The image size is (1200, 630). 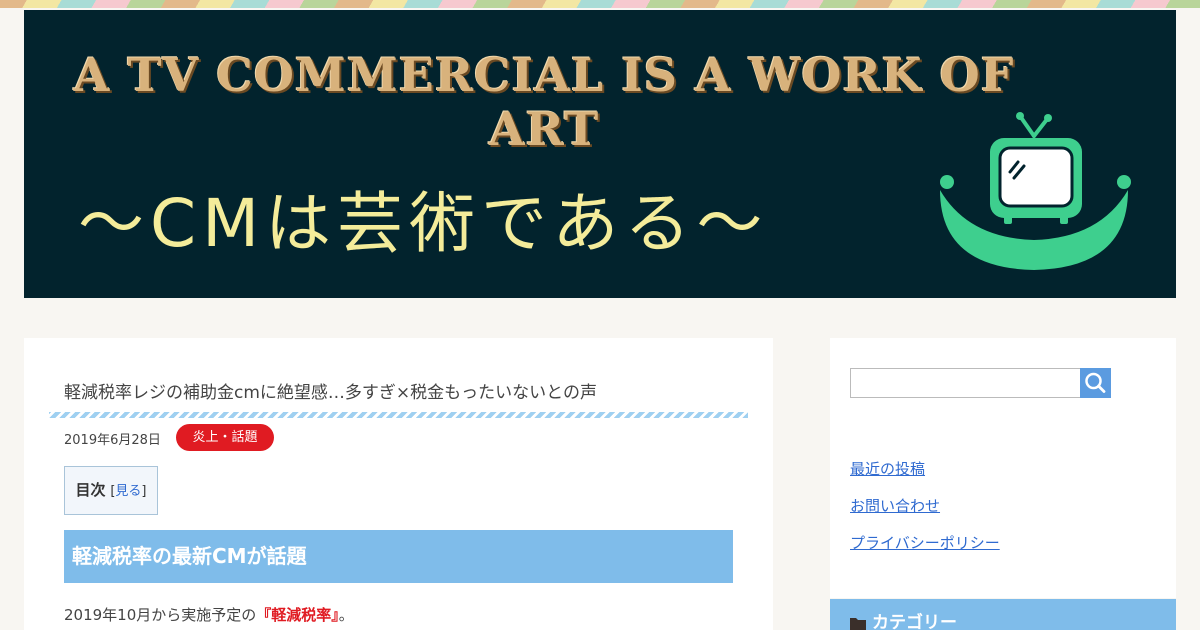 What do you see at coordinates (225, 437) in the screenshot?
I see `category-badge: 炎上・話題` at bounding box center [225, 437].